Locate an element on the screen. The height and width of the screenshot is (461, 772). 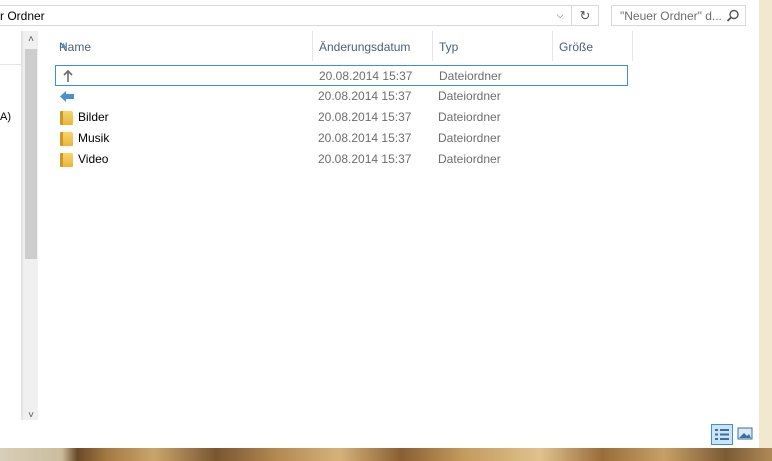
row-name: Video is located at coordinates (93, 159).